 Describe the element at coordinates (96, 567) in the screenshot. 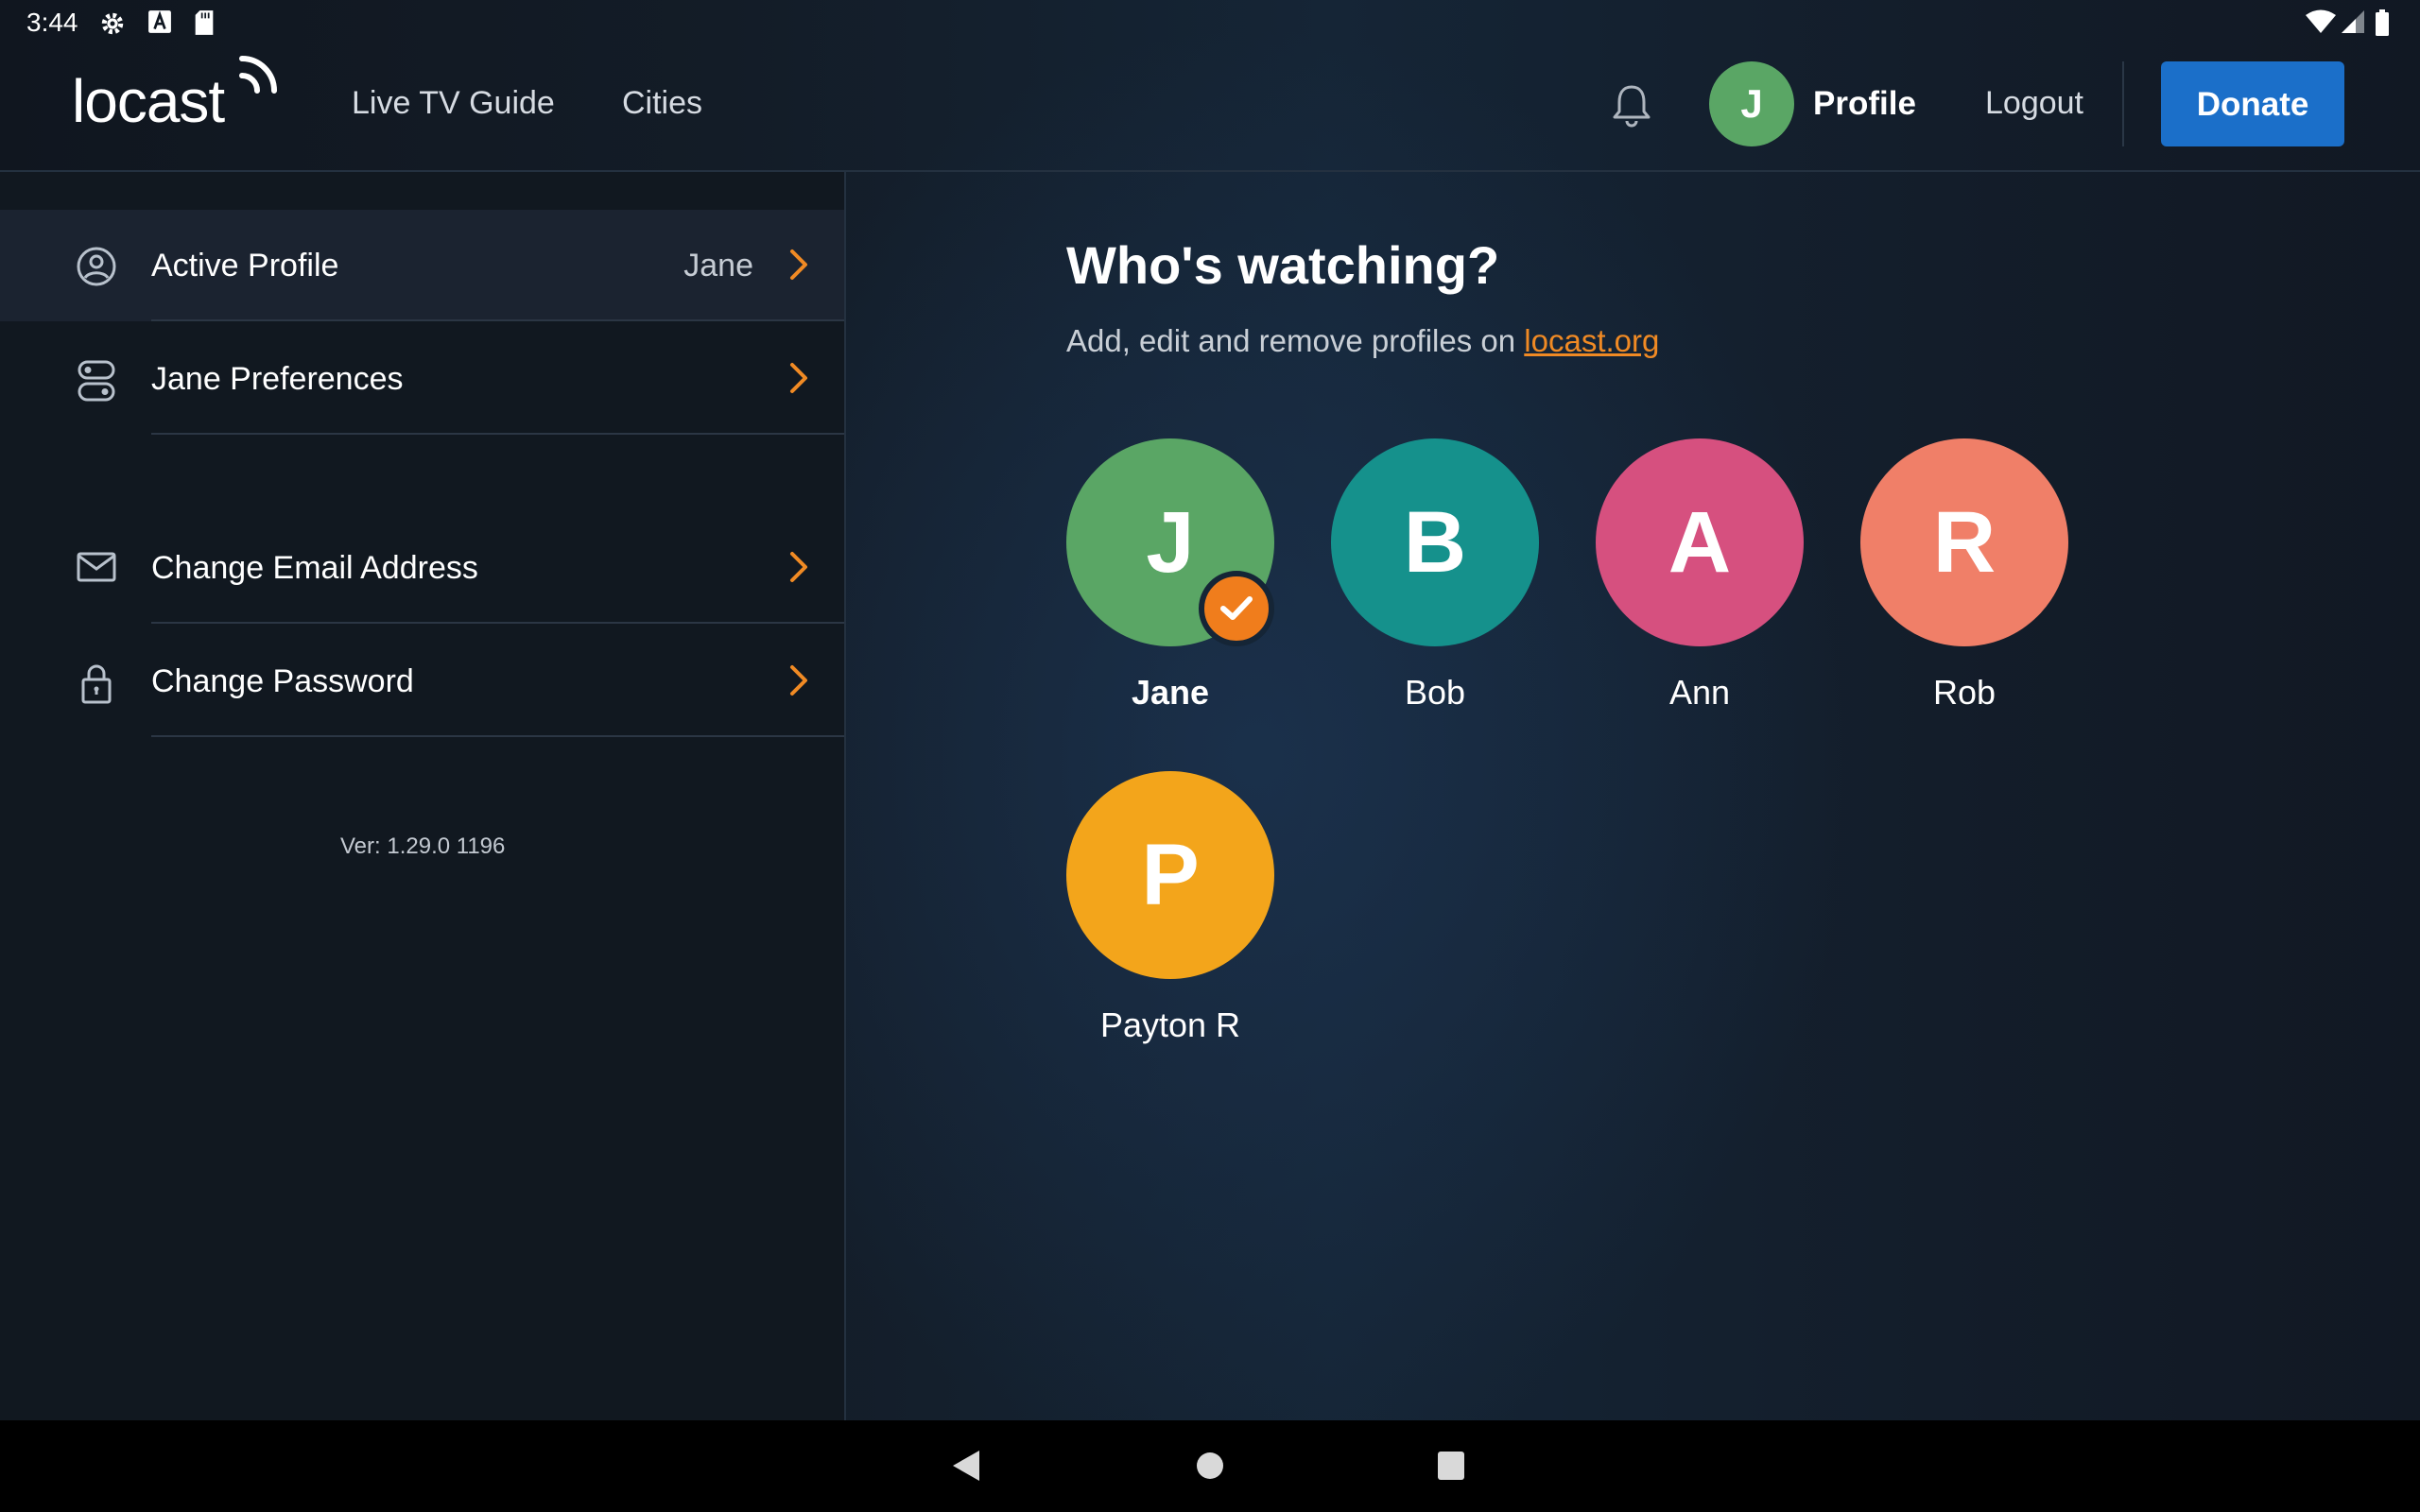

I see `mail-icon` at that location.